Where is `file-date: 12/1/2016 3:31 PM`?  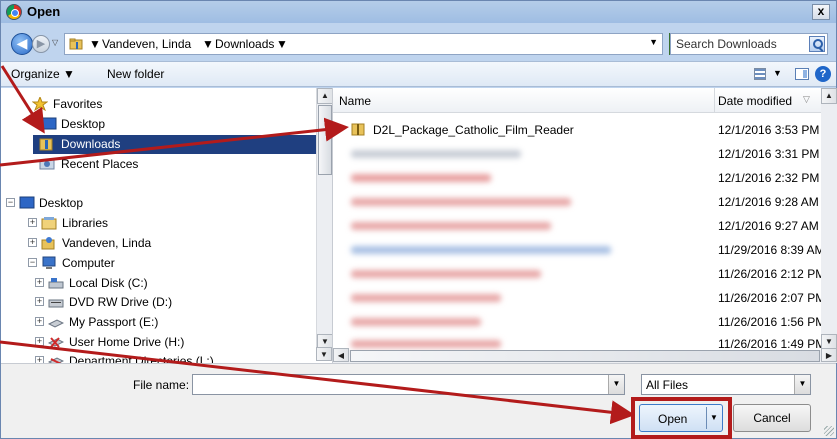 file-date: 12/1/2016 3:31 PM is located at coordinates (769, 154).